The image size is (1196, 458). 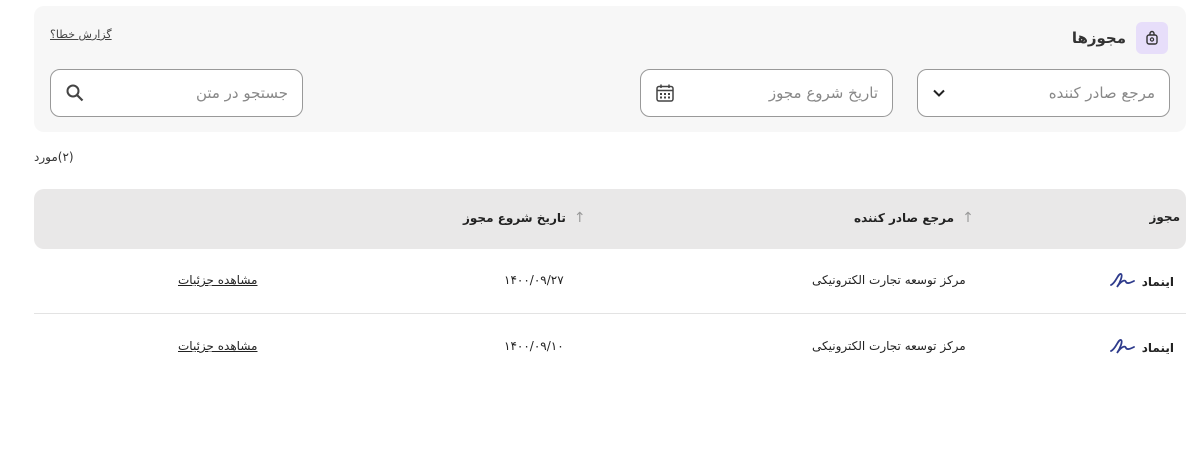 I want to click on license-badge-icon, so click(x=1152, y=38).